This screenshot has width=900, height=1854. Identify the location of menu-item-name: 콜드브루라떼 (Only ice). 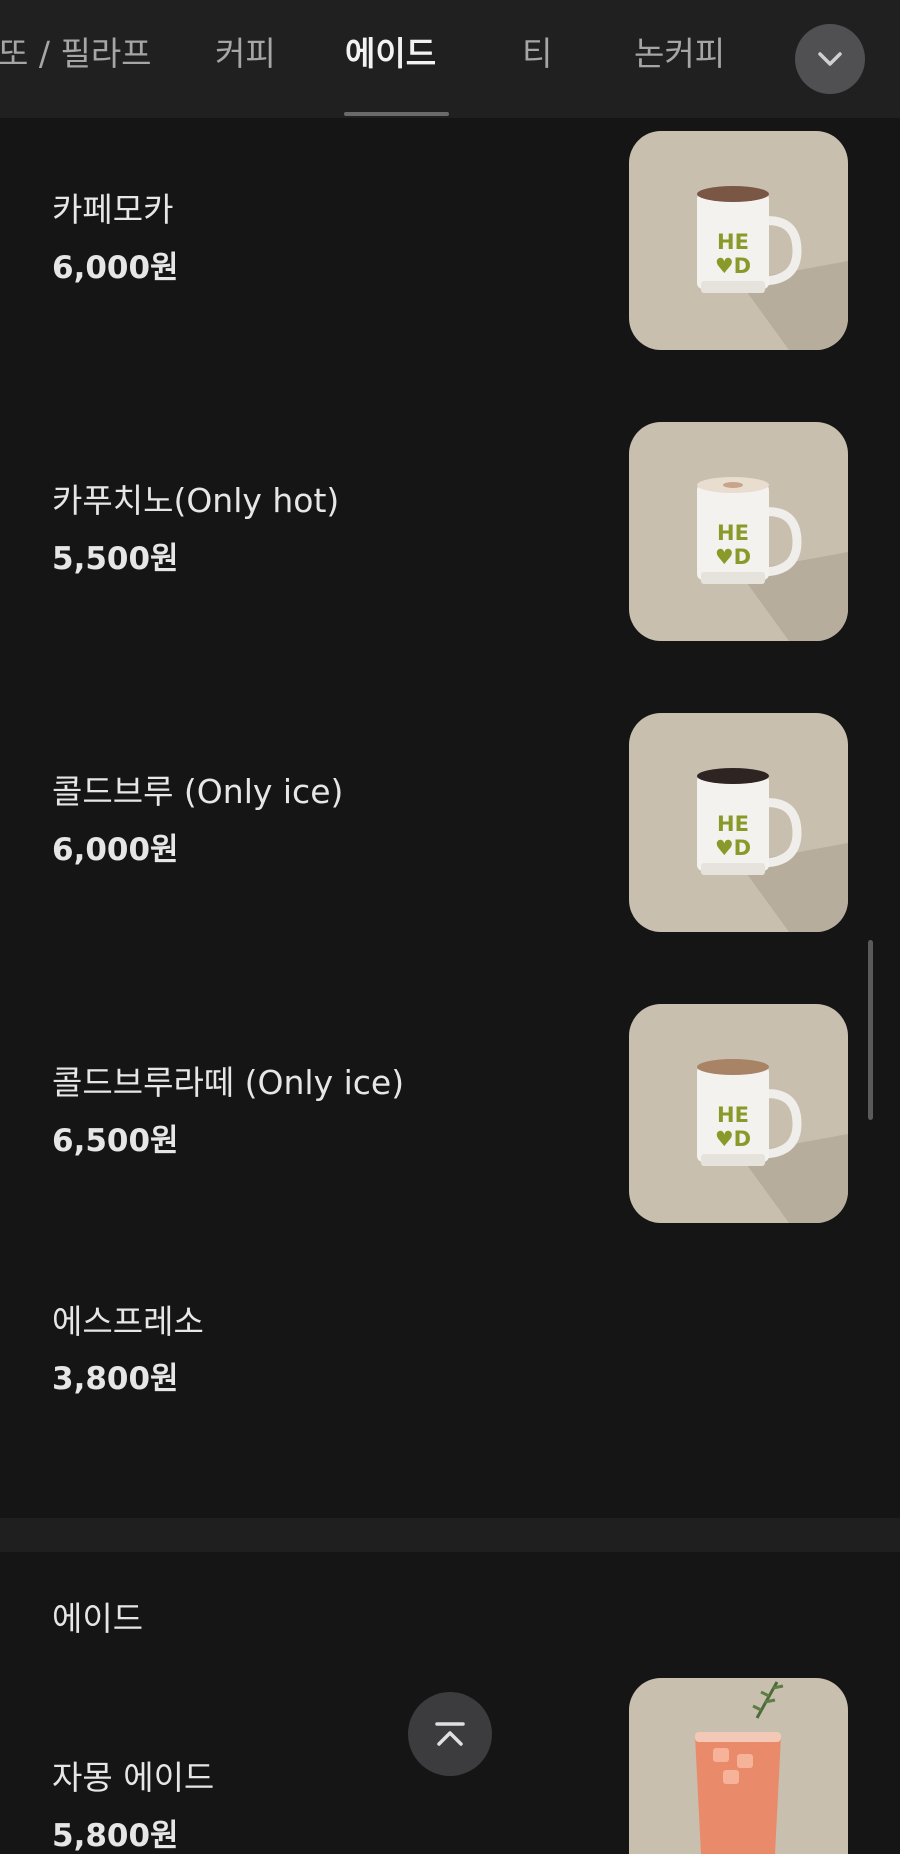
(228, 1082).